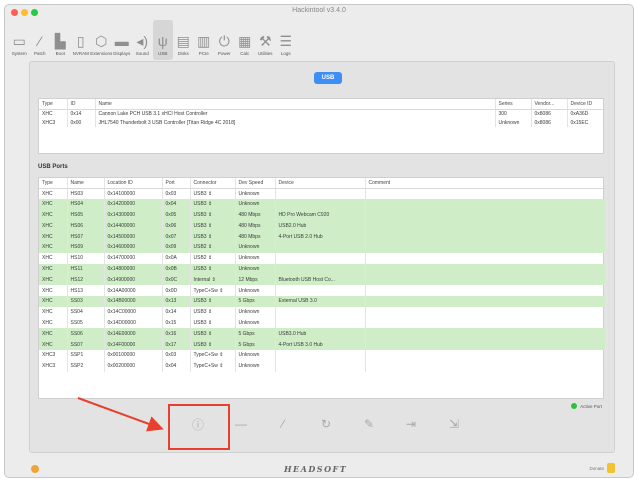  What do you see at coordinates (40, 40) in the screenshot?
I see `toolbar-item-patch: ⁄ Patch` at bounding box center [40, 40].